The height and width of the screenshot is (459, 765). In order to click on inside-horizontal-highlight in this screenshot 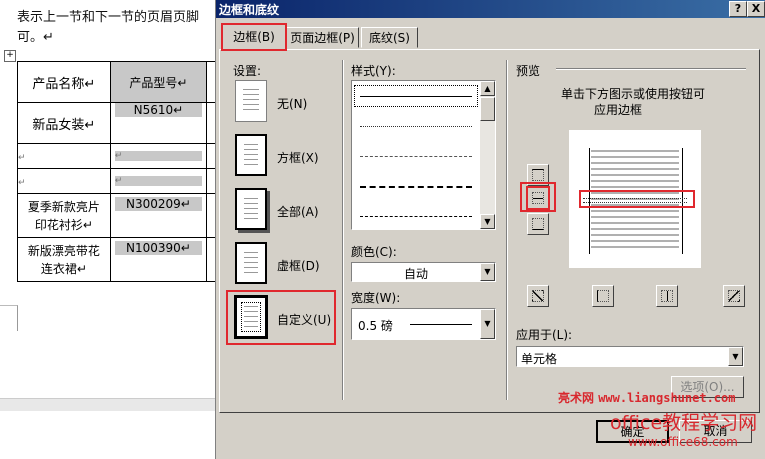, I will do `click(538, 197)`.